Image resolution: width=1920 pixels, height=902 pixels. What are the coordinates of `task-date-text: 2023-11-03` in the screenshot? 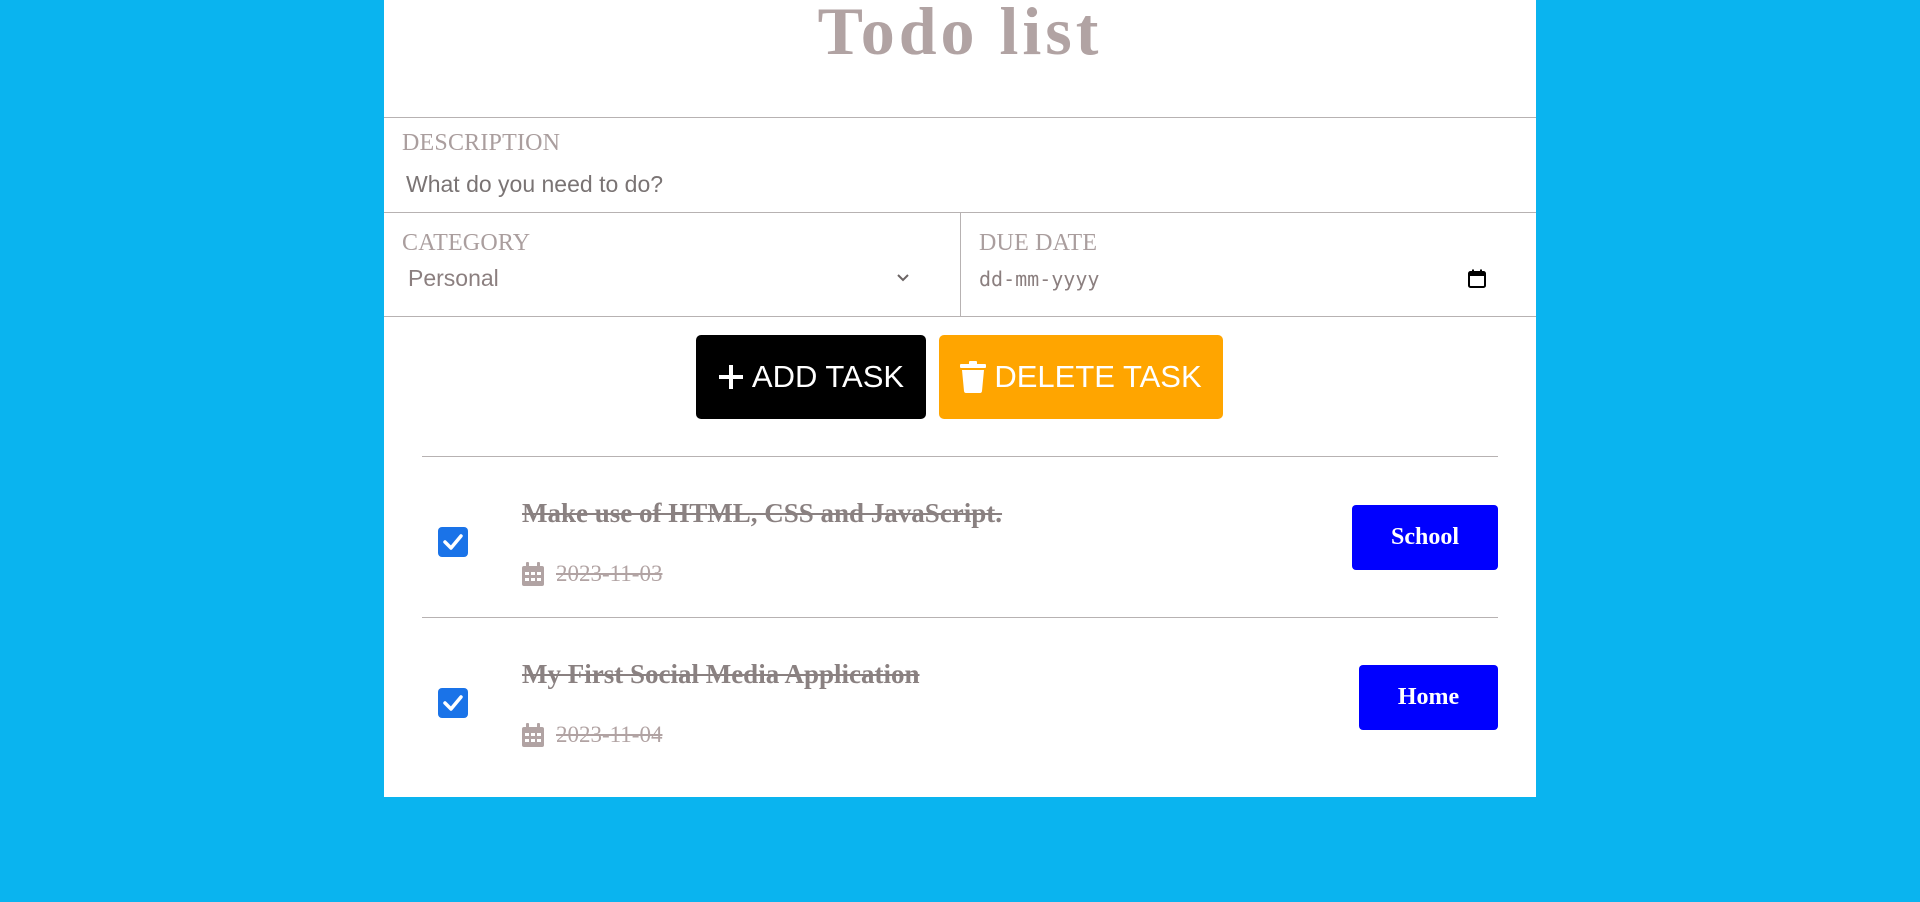 It's located at (609, 573).